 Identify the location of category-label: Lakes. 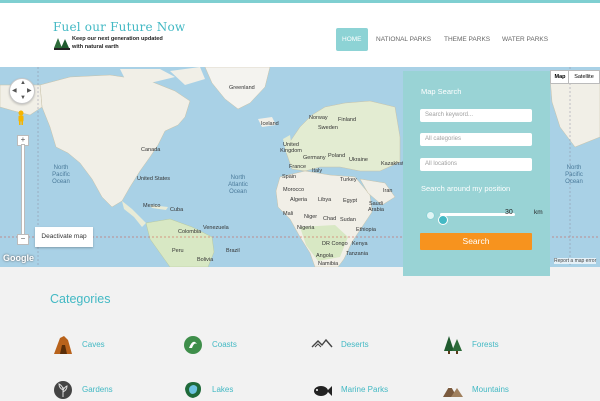
(223, 389).